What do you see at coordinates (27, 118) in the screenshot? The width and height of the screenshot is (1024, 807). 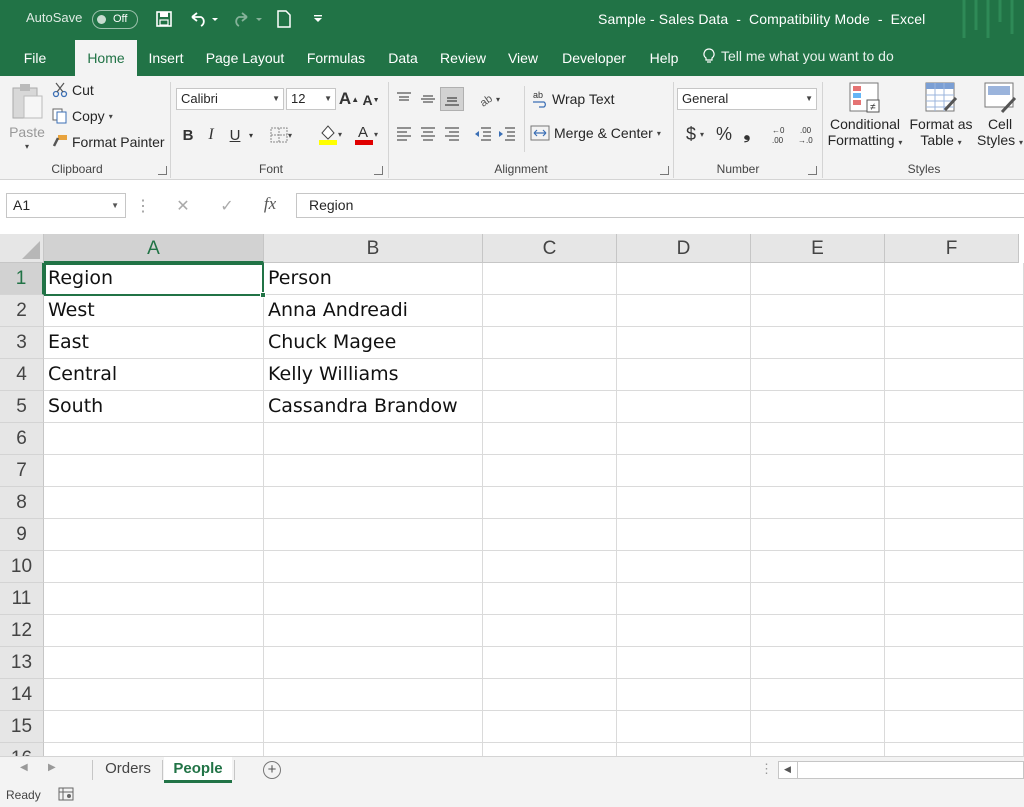 I see `paste-button: Paste ▾` at bounding box center [27, 118].